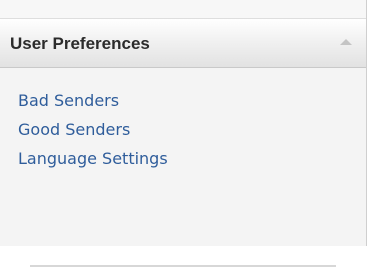 Image resolution: width=372 pixels, height=267 pixels. Describe the element at coordinates (80, 43) in the screenshot. I see `panel-title: User Preferences` at that location.